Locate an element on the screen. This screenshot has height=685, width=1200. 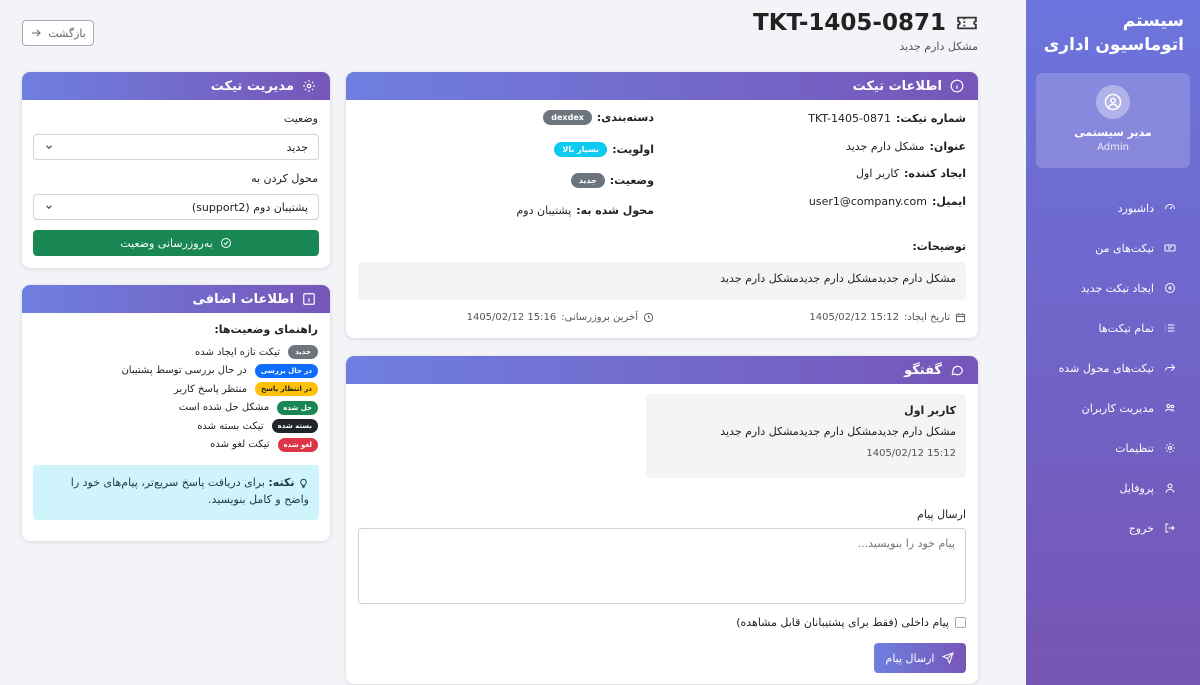
category-badge: dexdex is located at coordinates (567, 117).